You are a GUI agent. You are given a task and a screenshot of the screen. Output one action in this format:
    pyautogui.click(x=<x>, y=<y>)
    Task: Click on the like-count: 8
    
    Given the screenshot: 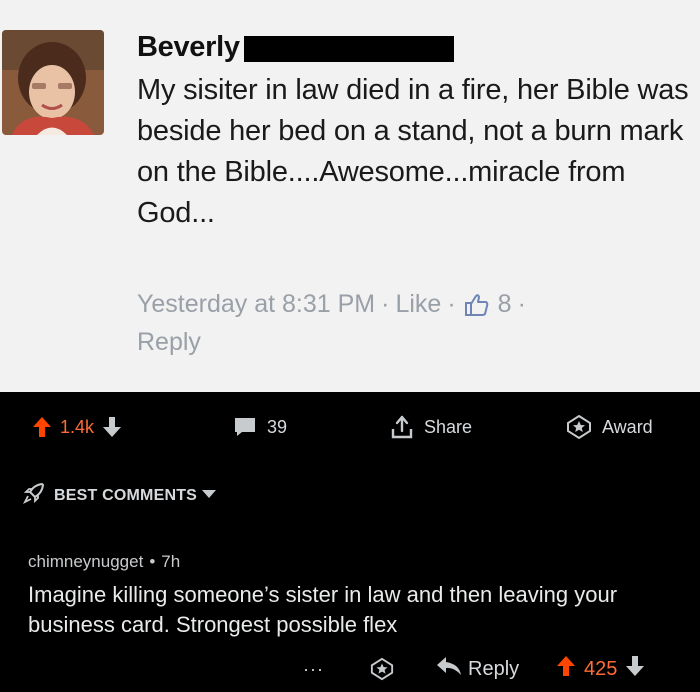 What is the action you would take?
    pyautogui.click(x=504, y=304)
    